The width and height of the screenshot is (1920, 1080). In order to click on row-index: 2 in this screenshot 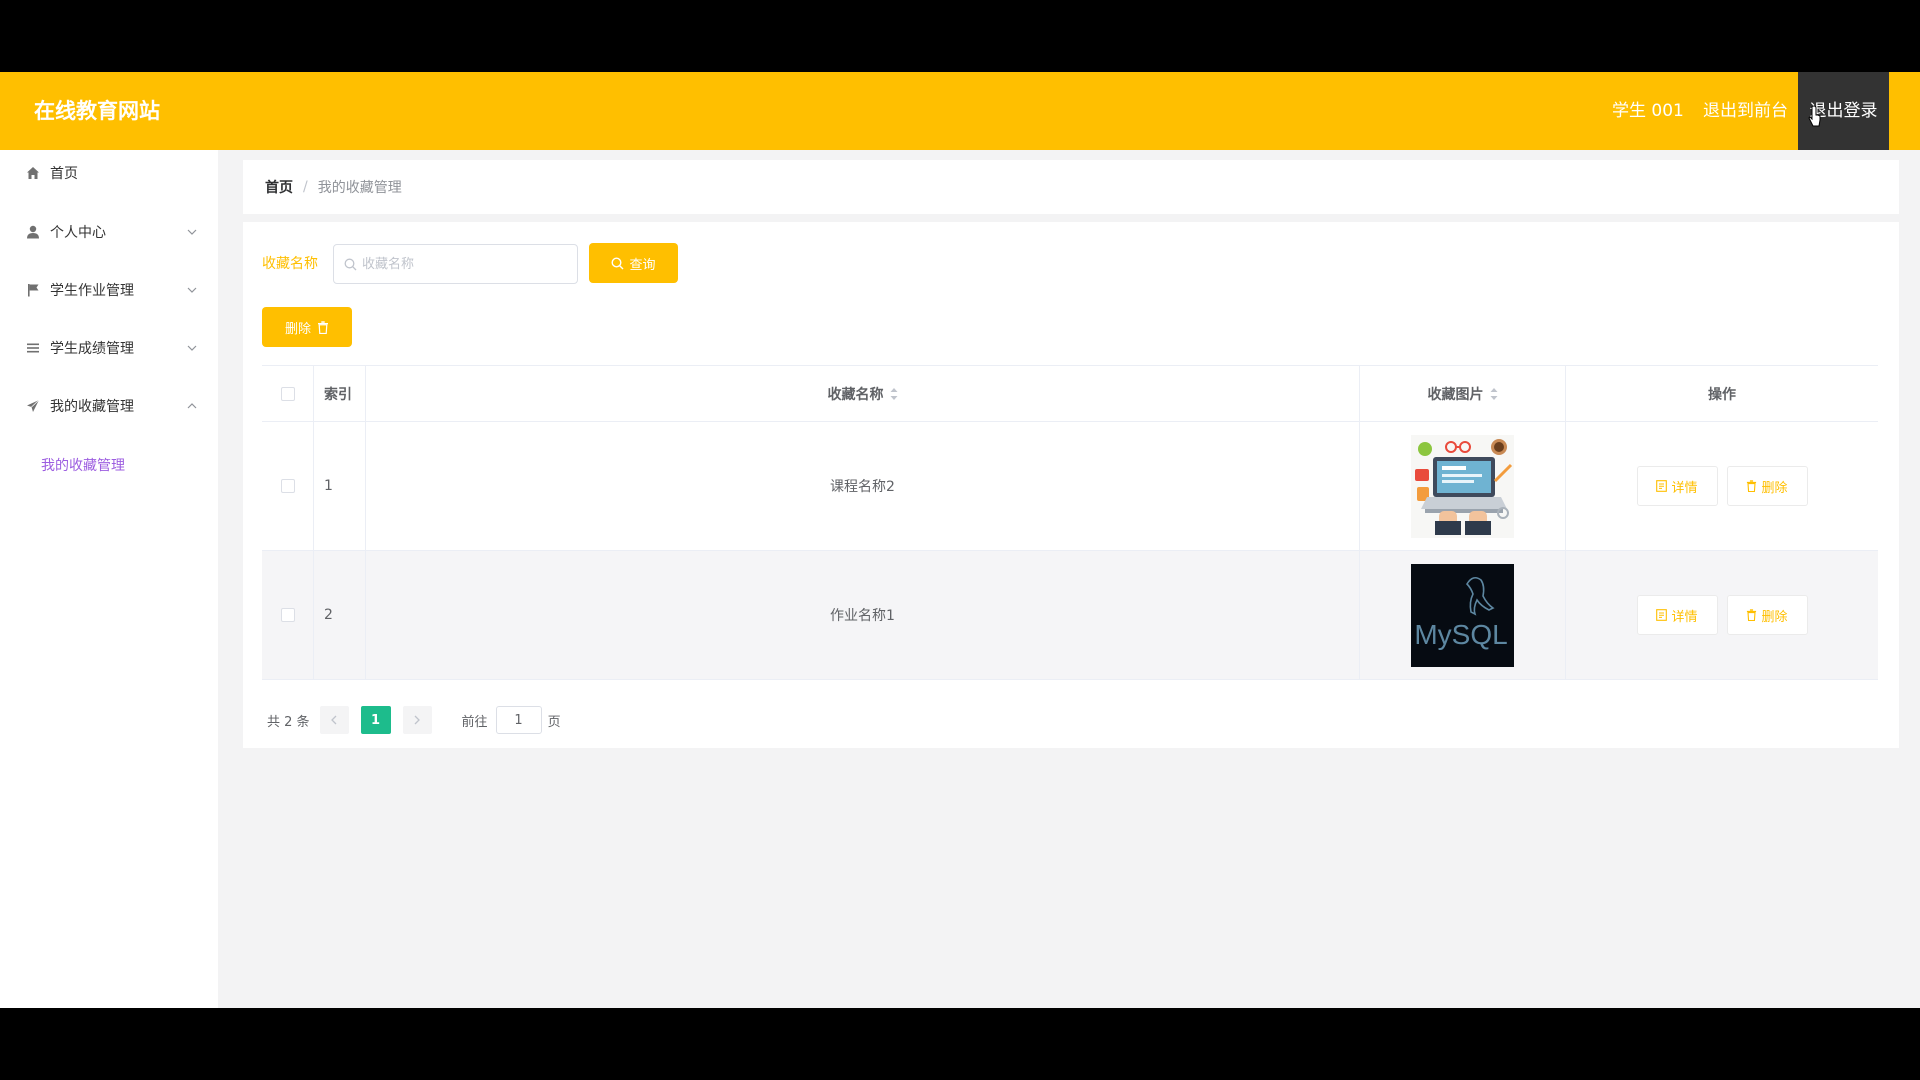, I will do `click(340, 615)`.